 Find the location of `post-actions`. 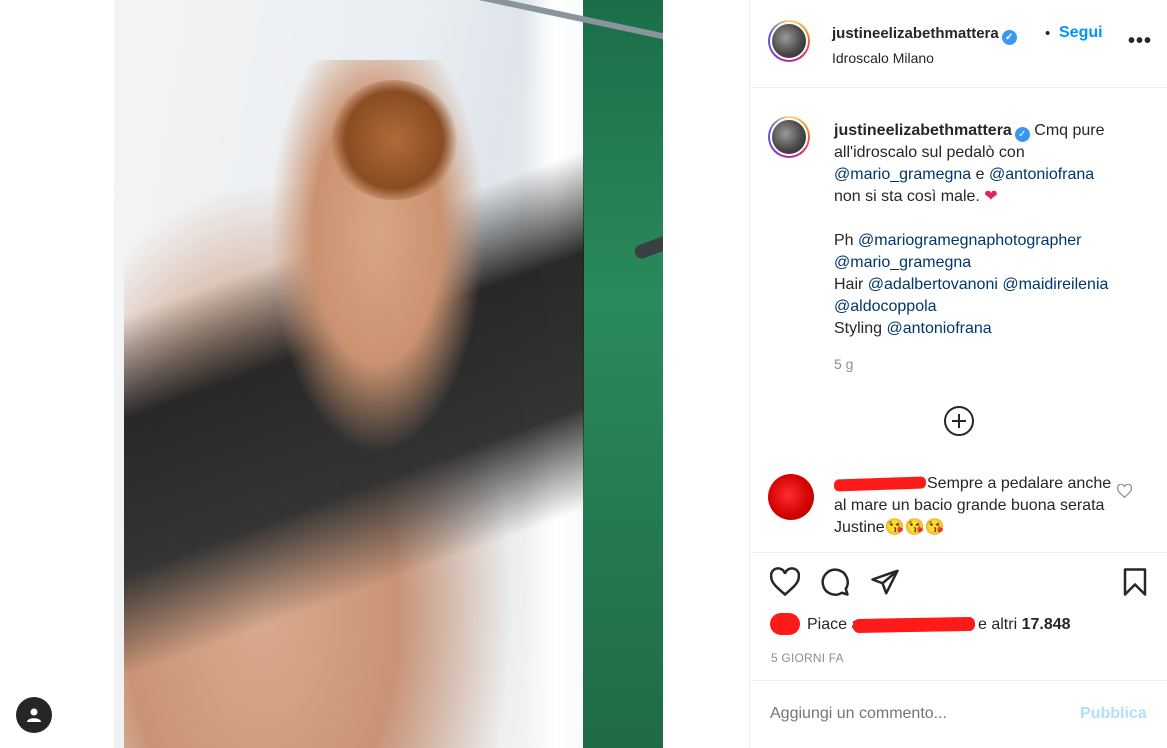

post-actions is located at coordinates (958, 583).